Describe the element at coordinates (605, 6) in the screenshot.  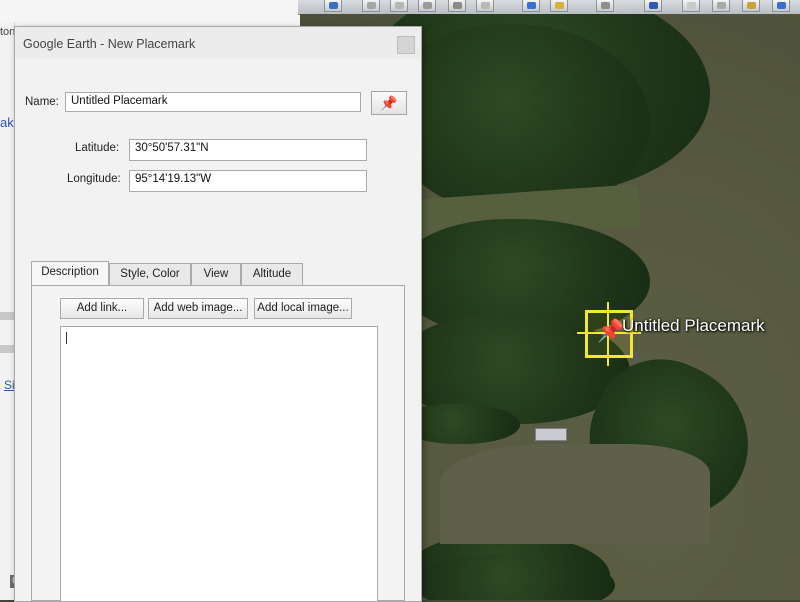
I see `planets-icon` at that location.